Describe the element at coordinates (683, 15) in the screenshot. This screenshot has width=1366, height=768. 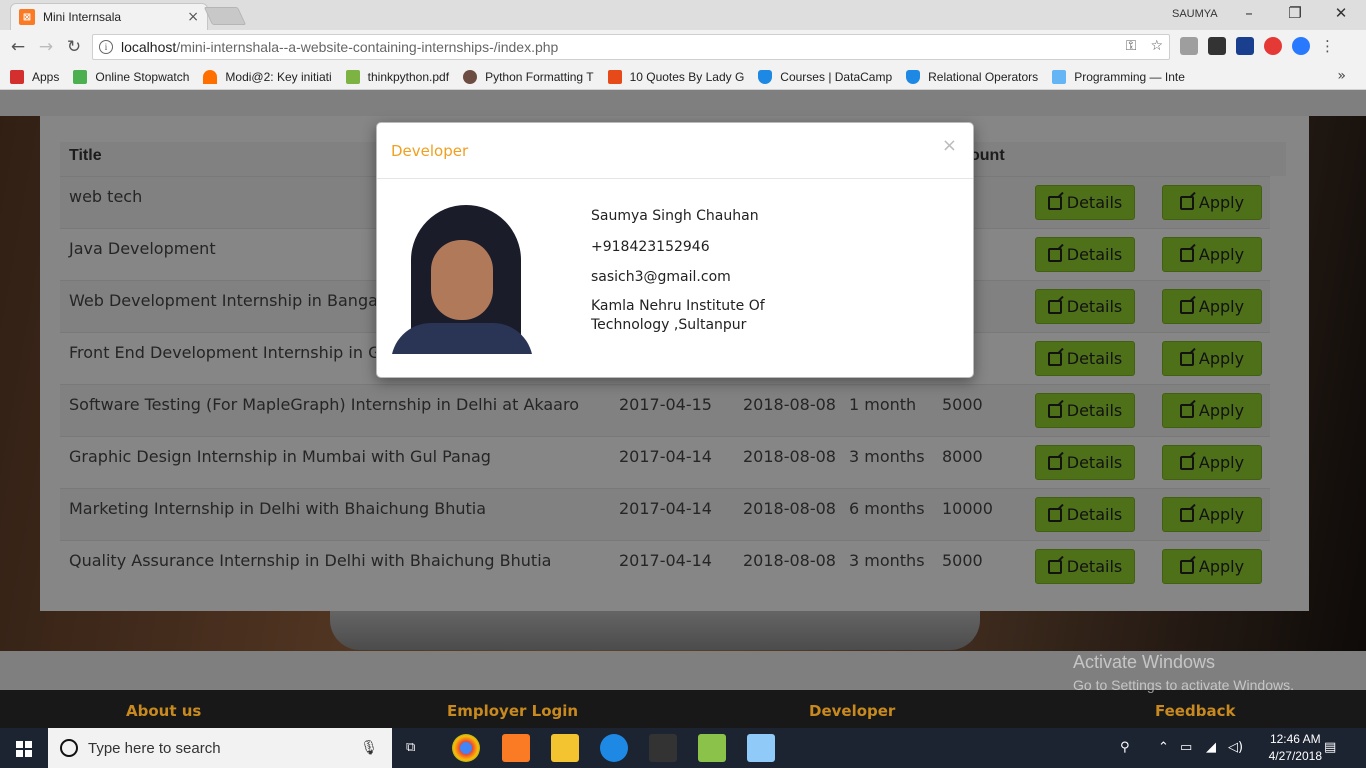
I see `browser-tabstrip: ⊠ Mini Internsala × SAUMYA – ❐ ✕` at that location.